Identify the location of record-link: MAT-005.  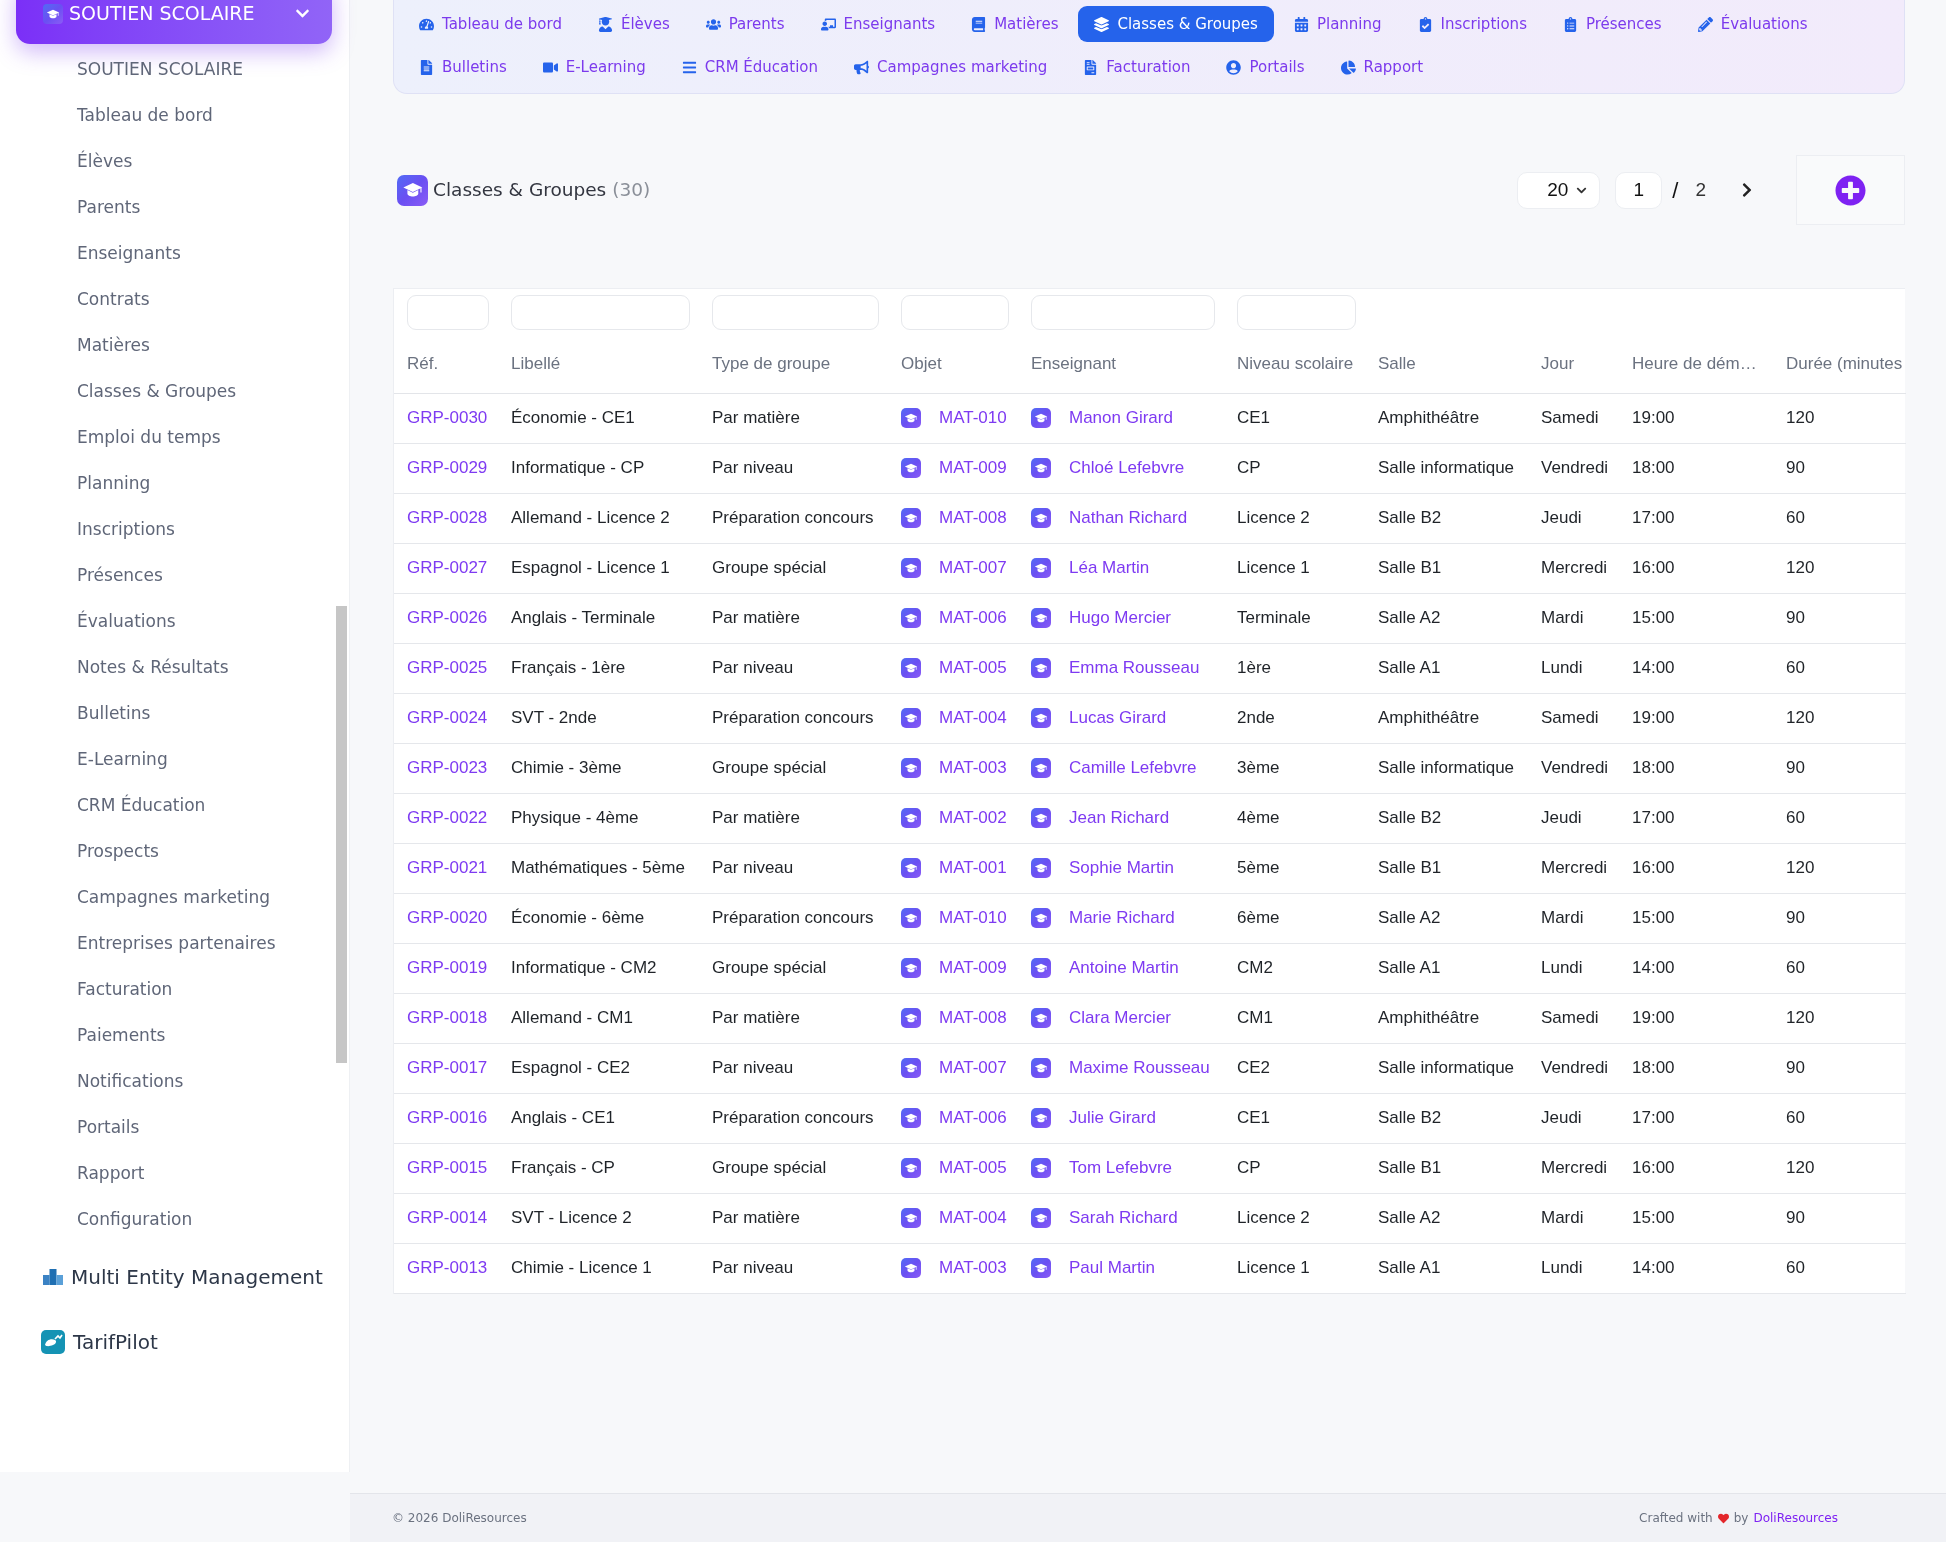
(973, 1168).